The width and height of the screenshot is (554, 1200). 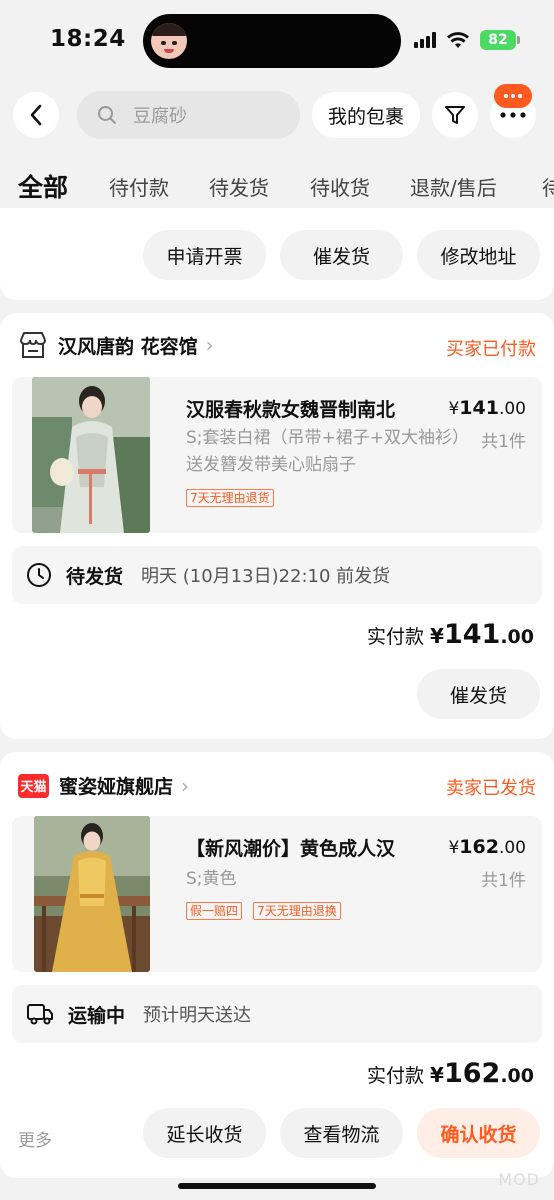 I want to click on store-icon, so click(x=33, y=345).